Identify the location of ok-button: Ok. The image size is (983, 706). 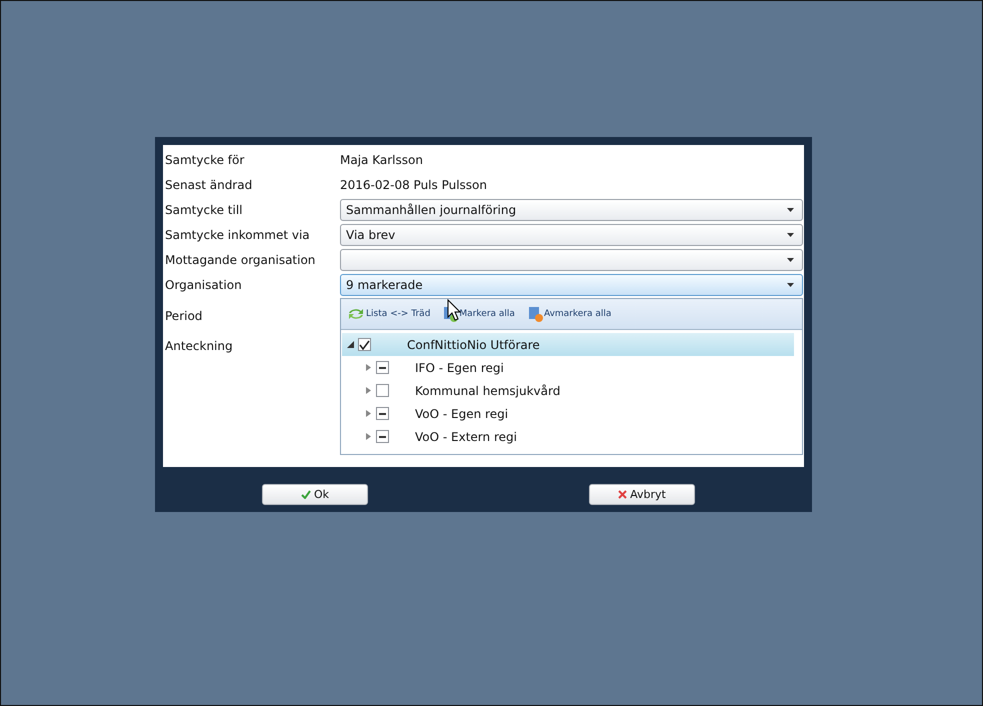
(315, 494).